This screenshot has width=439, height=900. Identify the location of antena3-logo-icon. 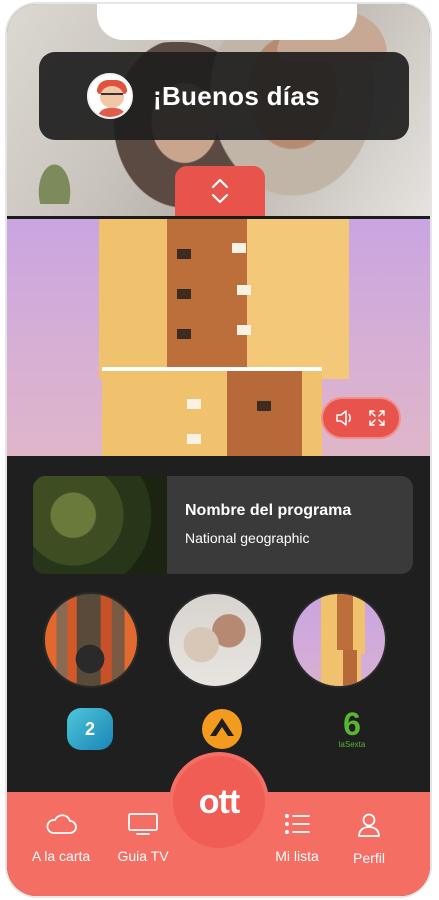
(222, 729).